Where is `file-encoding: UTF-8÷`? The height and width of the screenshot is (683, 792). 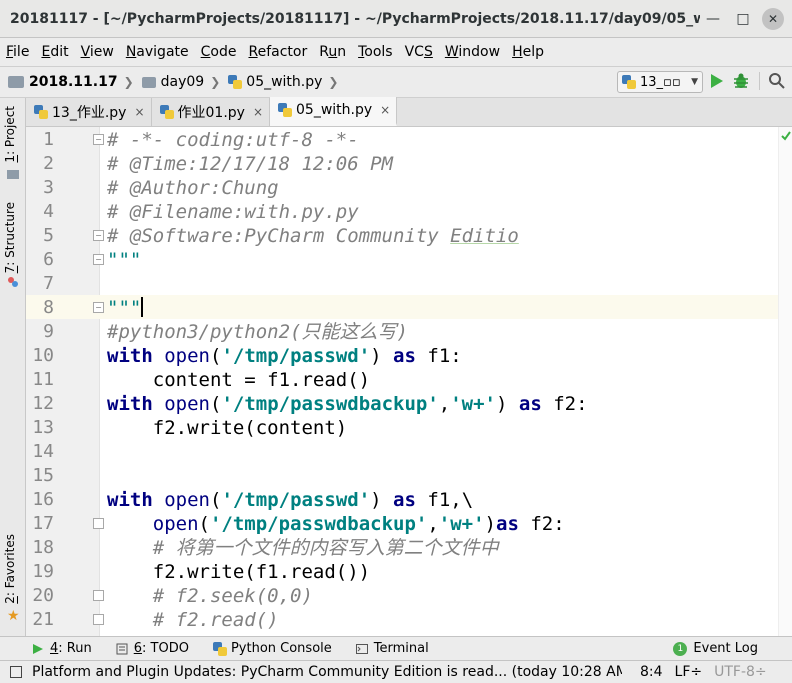 file-encoding: UTF-8÷ is located at coordinates (740, 672).